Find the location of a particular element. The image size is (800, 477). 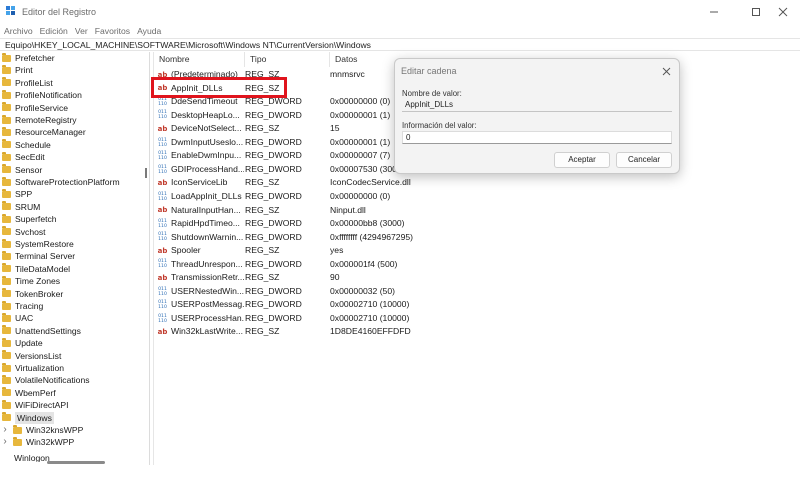

tree-item: Svchost is located at coordinates (70, 232).